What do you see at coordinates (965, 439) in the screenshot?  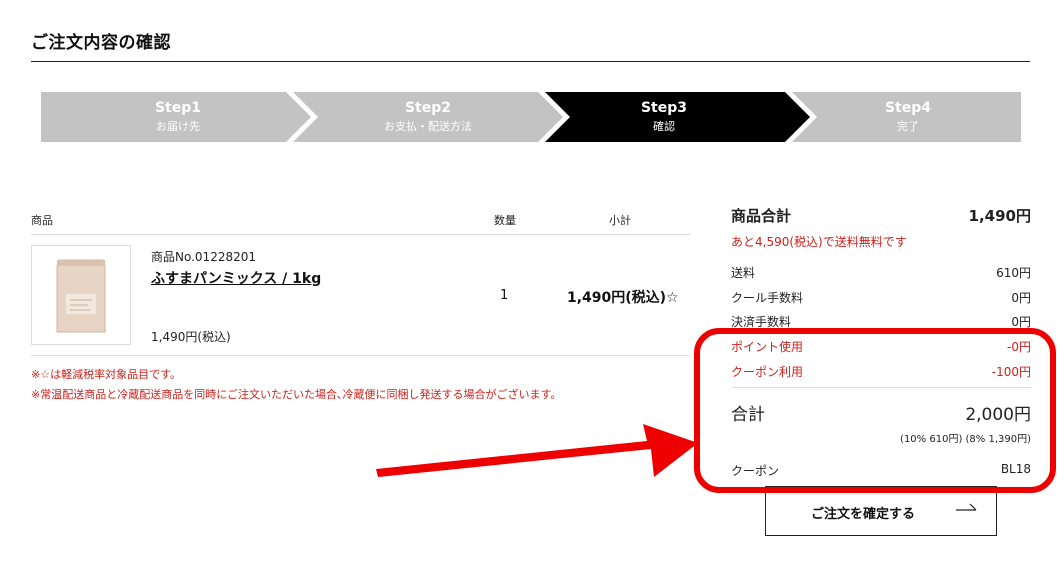 I see `tax-breakdown-value: (10% 610円) (8% 1,390円)` at bounding box center [965, 439].